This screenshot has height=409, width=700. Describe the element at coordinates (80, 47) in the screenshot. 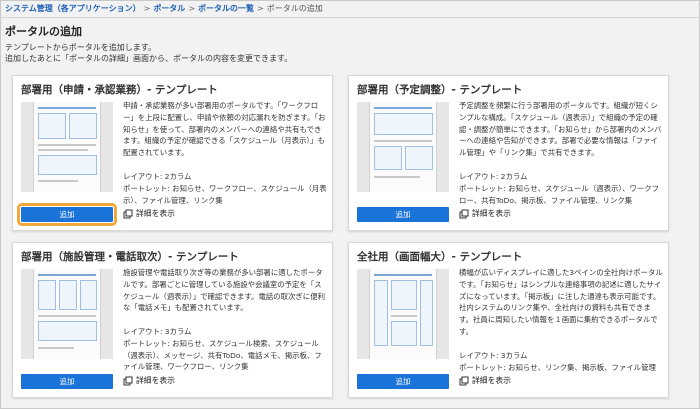

I see `description-line: テンプレートからポータルを追加します。` at that location.